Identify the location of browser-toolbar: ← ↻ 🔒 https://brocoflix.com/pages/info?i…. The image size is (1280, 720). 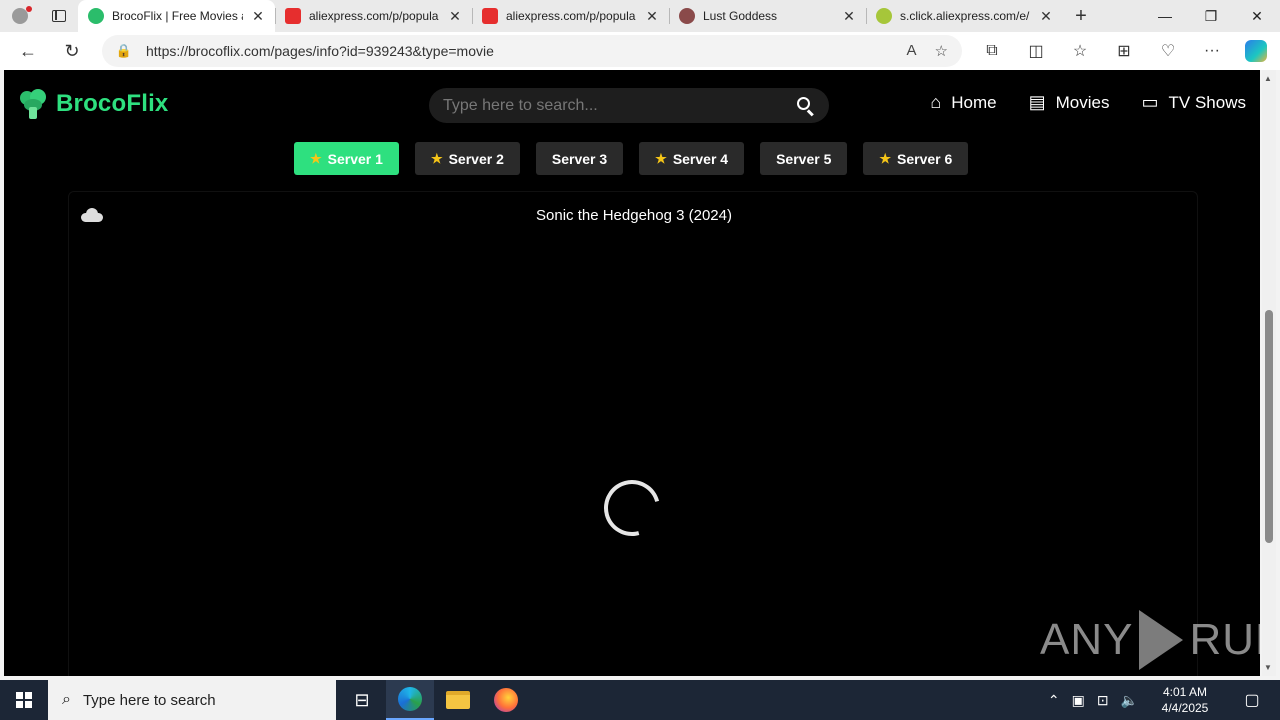
(640, 51).